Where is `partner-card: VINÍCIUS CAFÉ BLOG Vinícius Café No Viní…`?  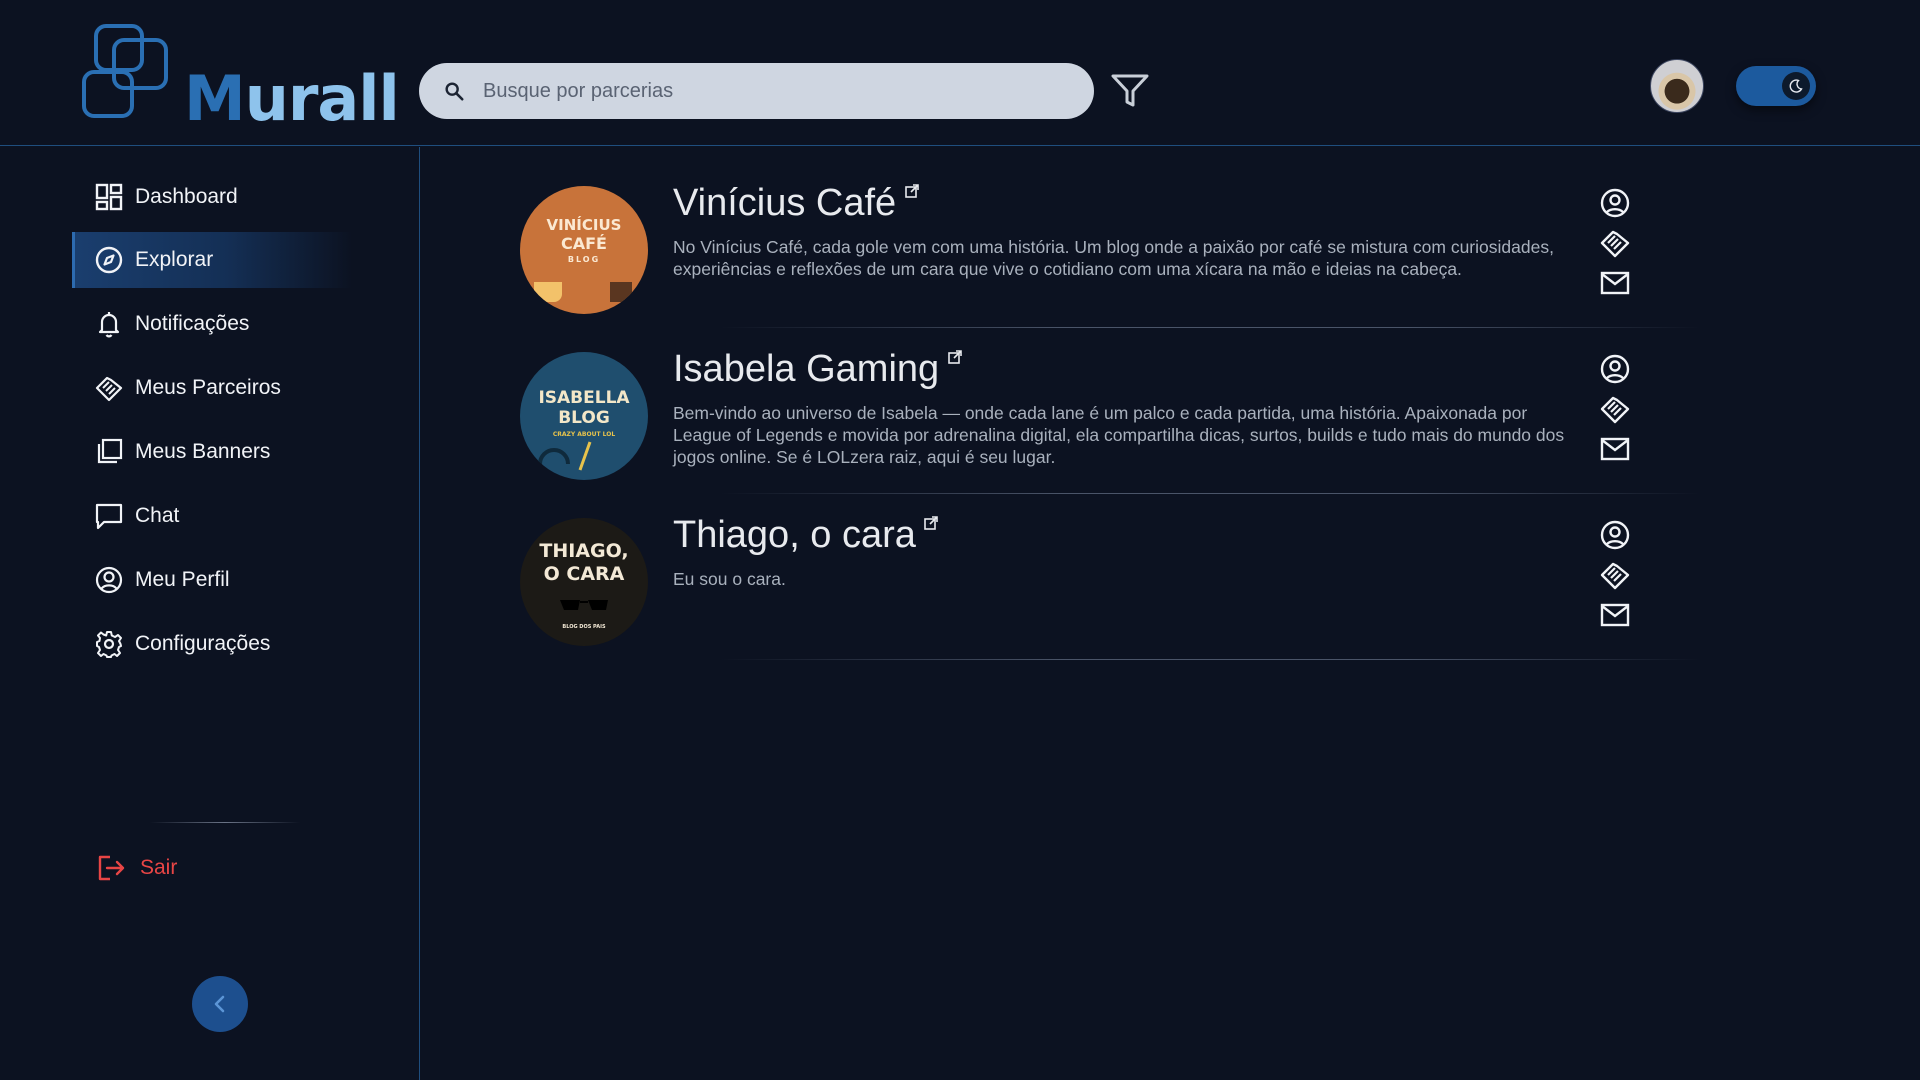 partner-card: VINÍCIUS CAFÉ BLOG Vinícius Café No Viní… is located at coordinates (1110, 238).